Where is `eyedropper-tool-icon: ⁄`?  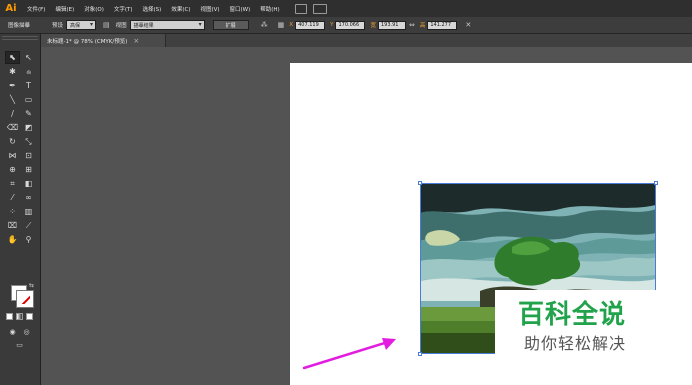
eyedropper-tool-icon: ⁄ is located at coordinates (12, 197).